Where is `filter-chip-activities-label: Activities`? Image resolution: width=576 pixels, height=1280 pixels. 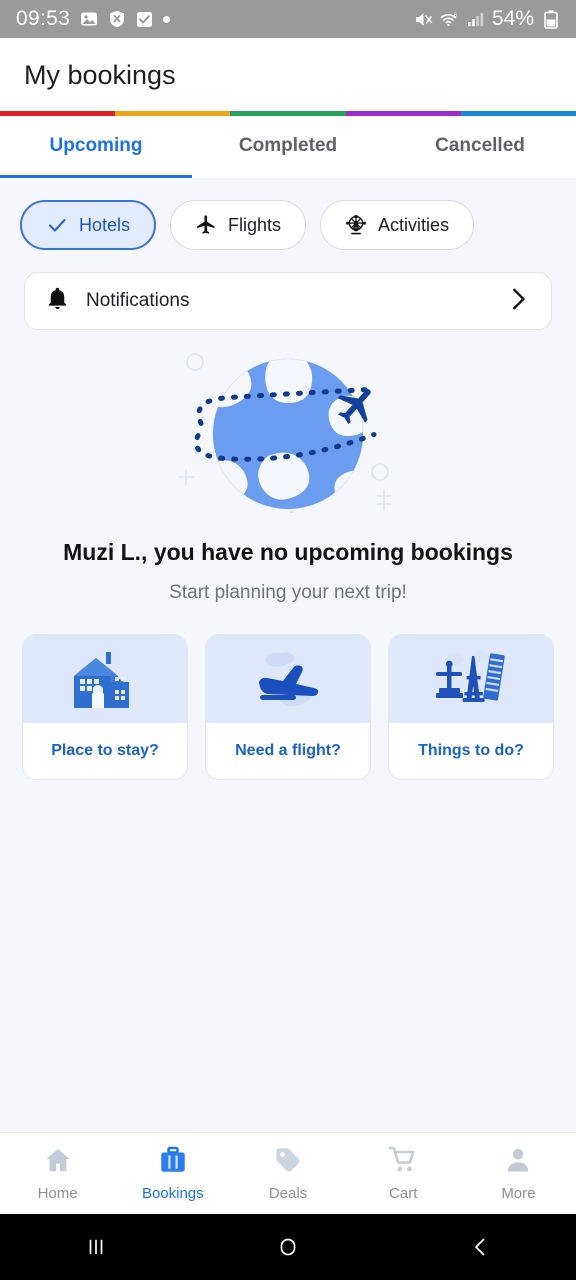
filter-chip-activities-label: Activities is located at coordinates (414, 224).